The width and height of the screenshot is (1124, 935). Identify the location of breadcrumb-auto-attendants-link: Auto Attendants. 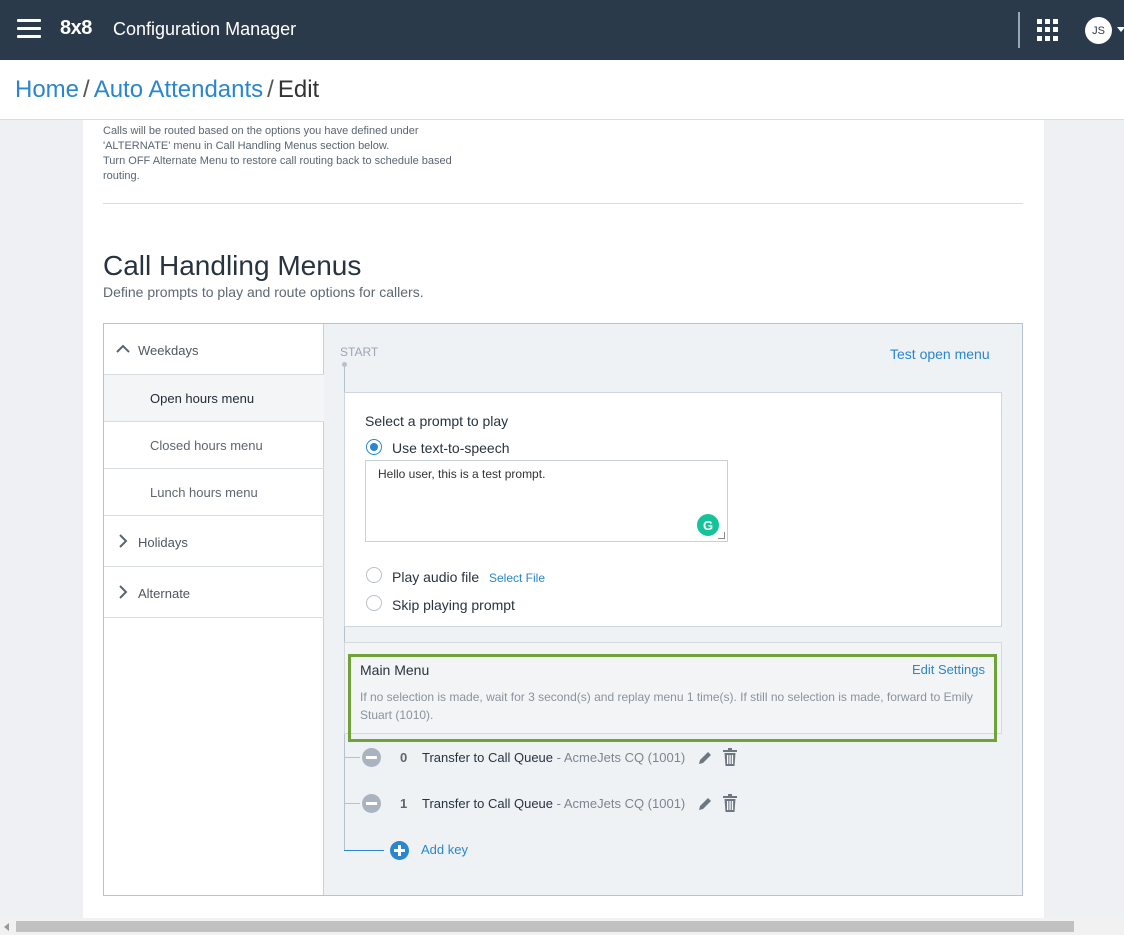
(178, 89).